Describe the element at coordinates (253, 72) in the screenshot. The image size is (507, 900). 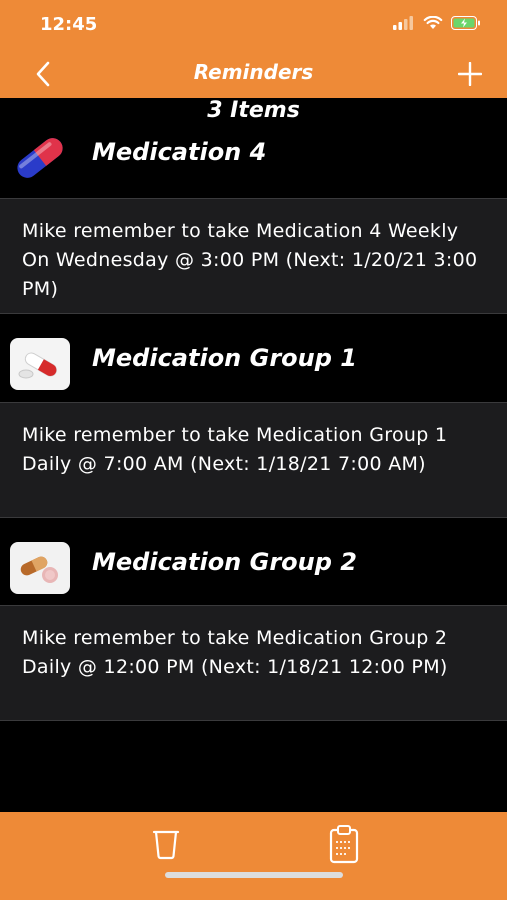
I see `nav-title: Reminders` at that location.